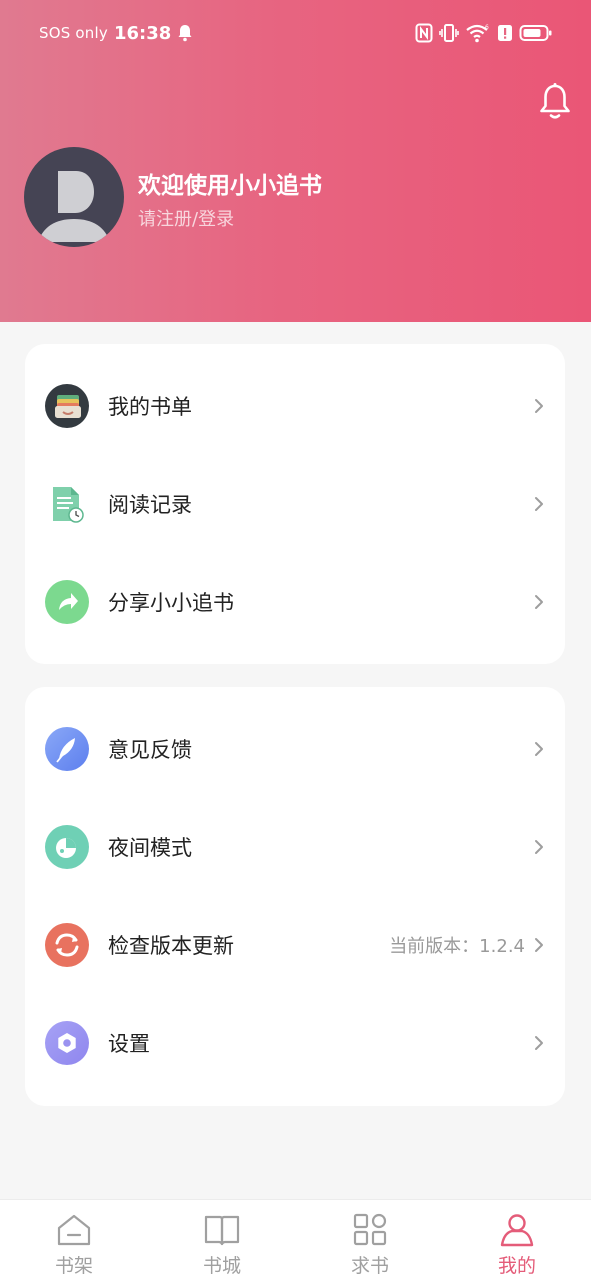 The height and width of the screenshot is (1281, 591). I want to click on vibrate-icon, so click(449, 33).